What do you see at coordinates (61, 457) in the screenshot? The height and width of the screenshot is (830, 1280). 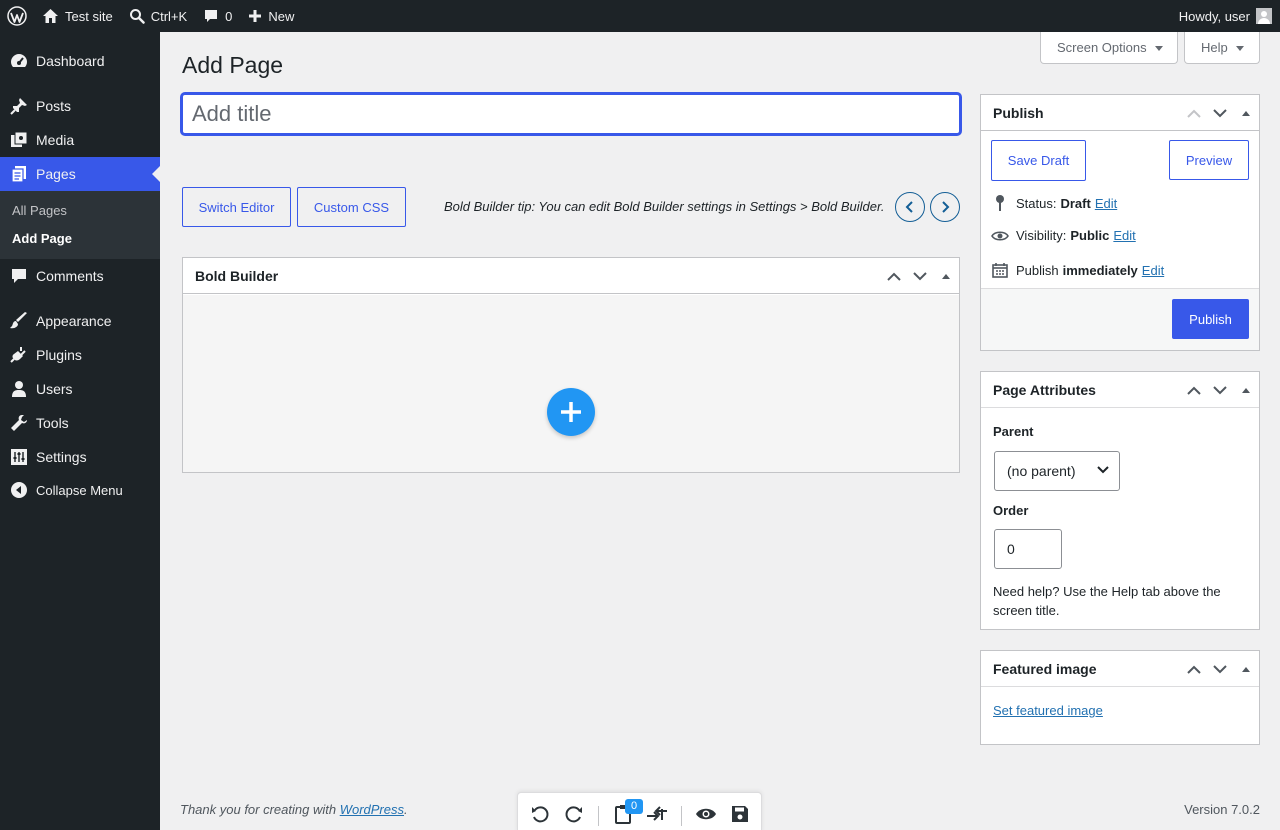 I see `sidebar-item-label: Settings` at bounding box center [61, 457].